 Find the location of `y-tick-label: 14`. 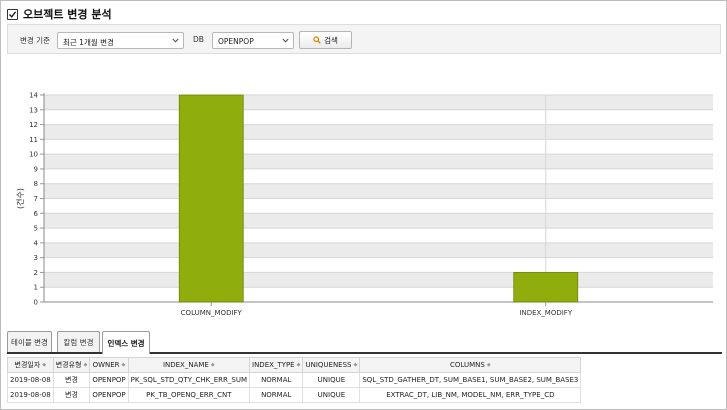

y-tick-label: 14 is located at coordinates (33, 96).